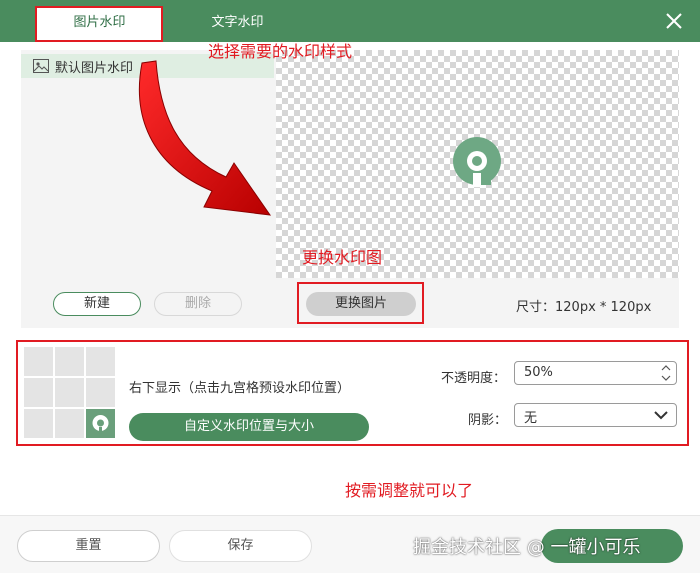 This screenshot has width=700, height=573. What do you see at coordinates (205, 138) in the screenshot?
I see `curved-arrow-icon` at bounding box center [205, 138].